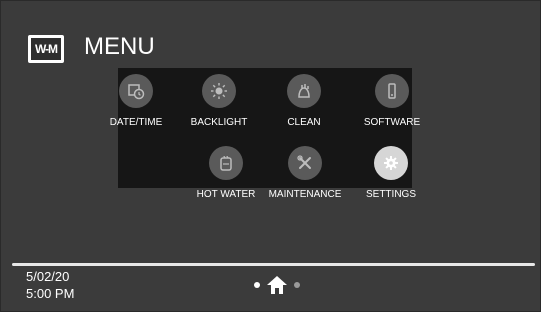  What do you see at coordinates (48, 276) in the screenshot?
I see `footer-date: 5/02/20` at bounding box center [48, 276].